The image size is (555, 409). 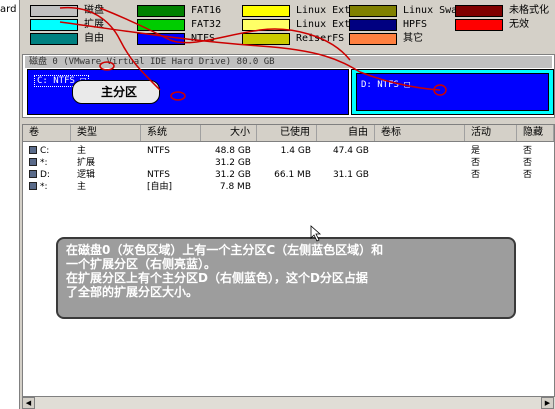 I want to click on cell-size: 48.8 GB, so click(x=232, y=151).